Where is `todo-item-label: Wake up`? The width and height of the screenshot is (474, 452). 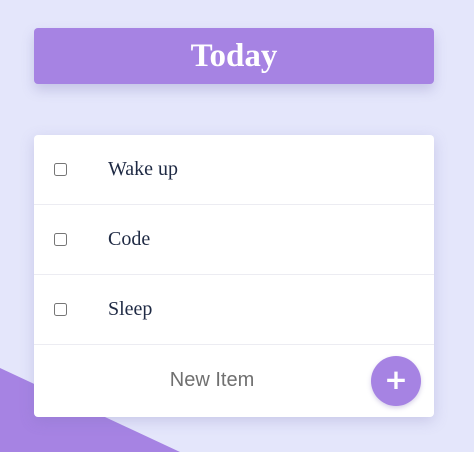 todo-item-label: Wake up is located at coordinates (143, 169).